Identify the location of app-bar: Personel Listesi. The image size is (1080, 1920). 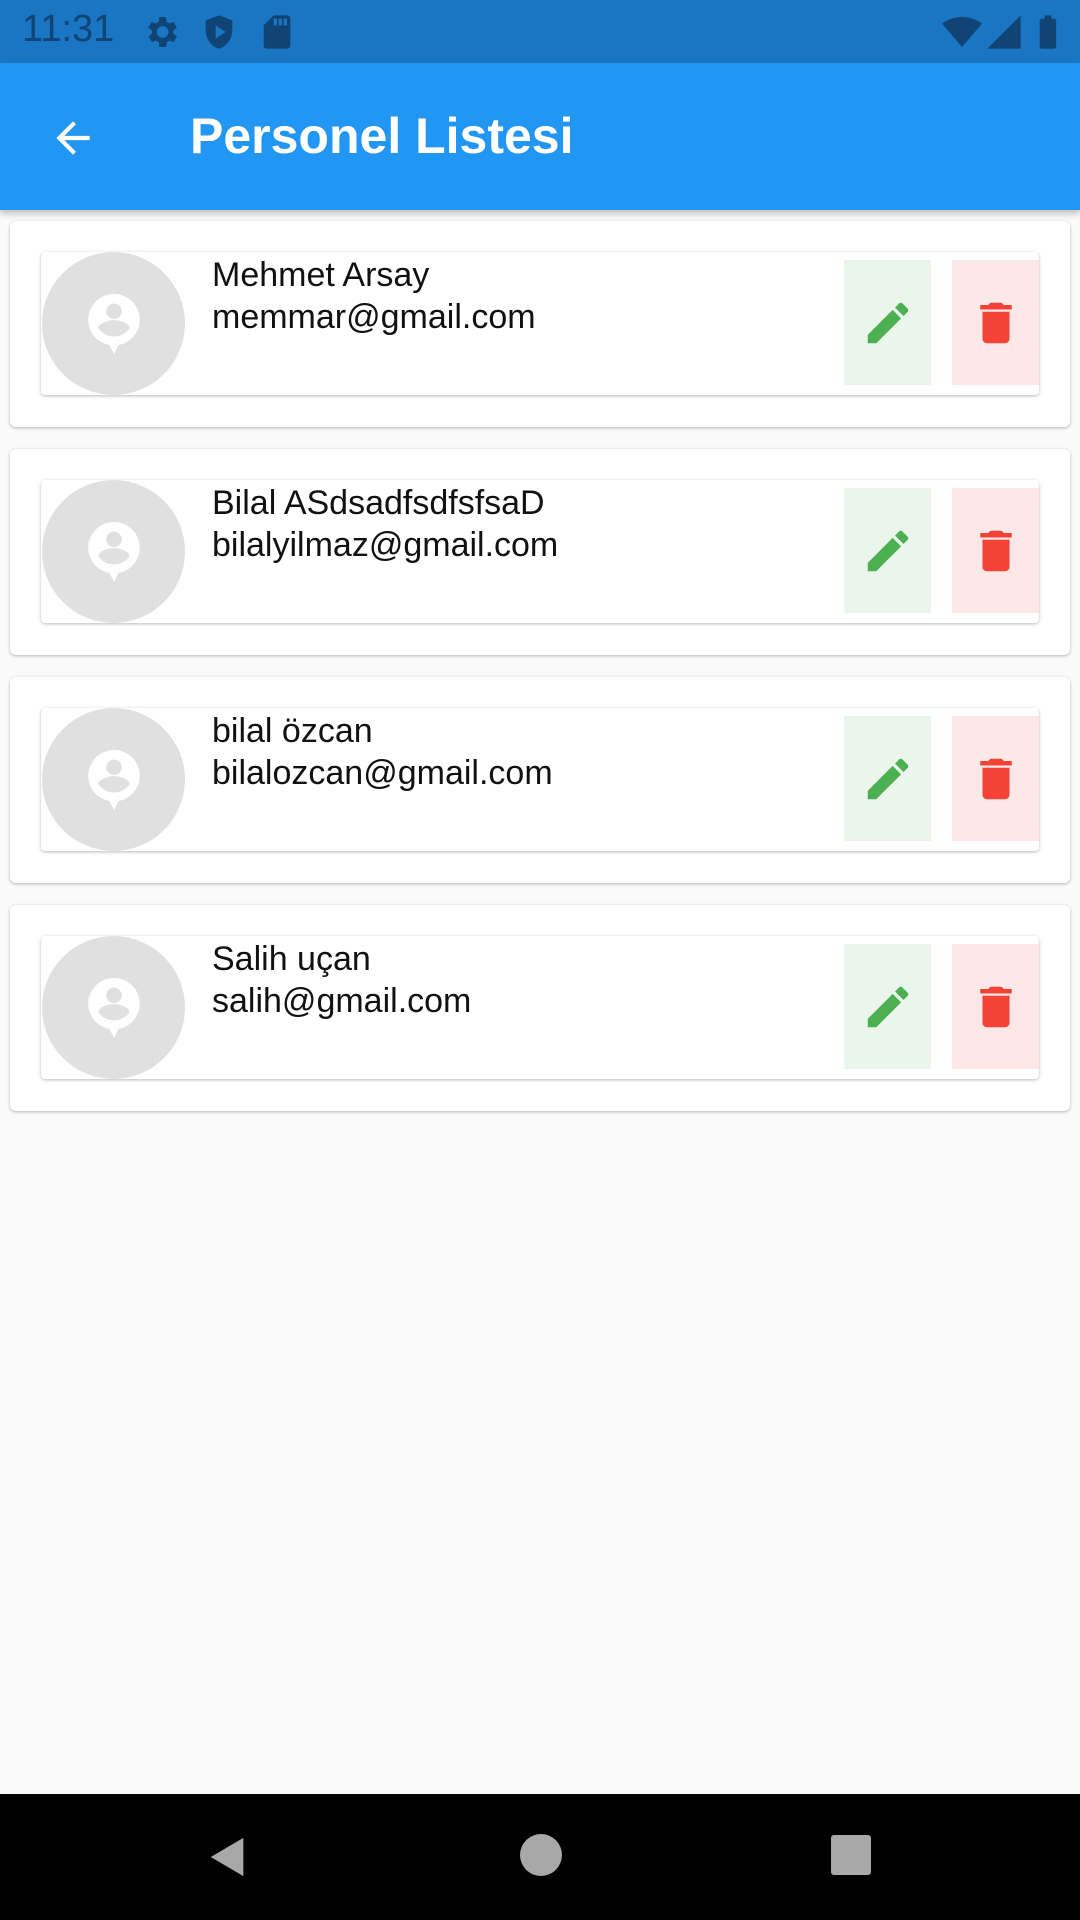
(540, 136).